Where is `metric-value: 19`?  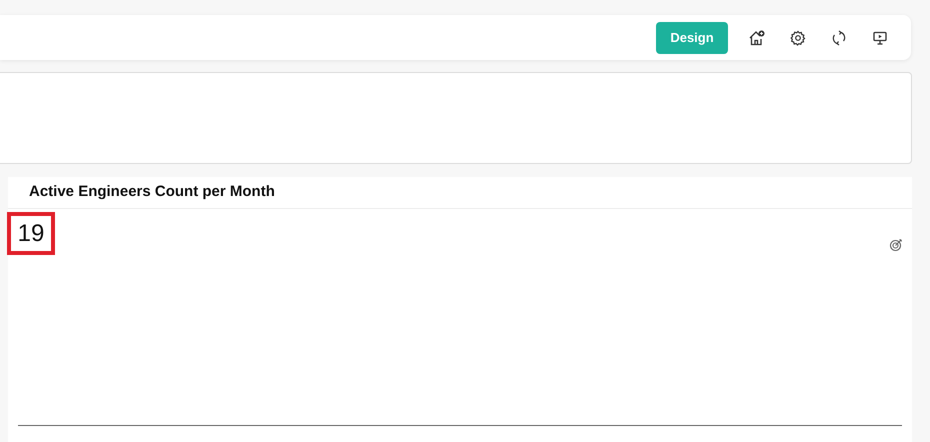
metric-value: 19 is located at coordinates (31, 233).